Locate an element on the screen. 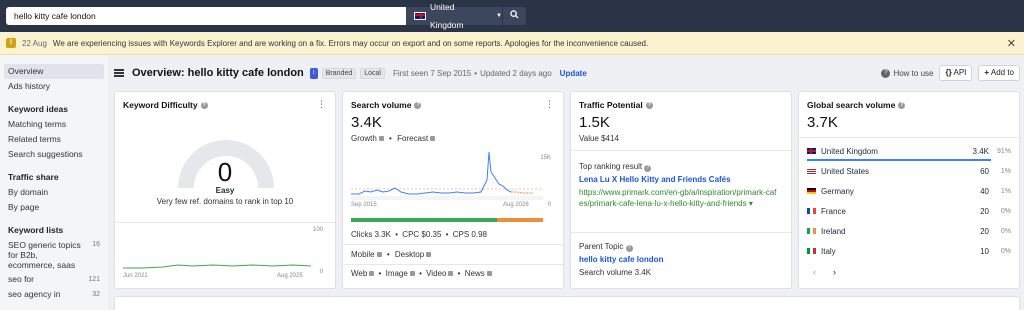 The height and width of the screenshot is (310, 1024). country-row: Germany 40 1% is located at coordinates (909, 191).